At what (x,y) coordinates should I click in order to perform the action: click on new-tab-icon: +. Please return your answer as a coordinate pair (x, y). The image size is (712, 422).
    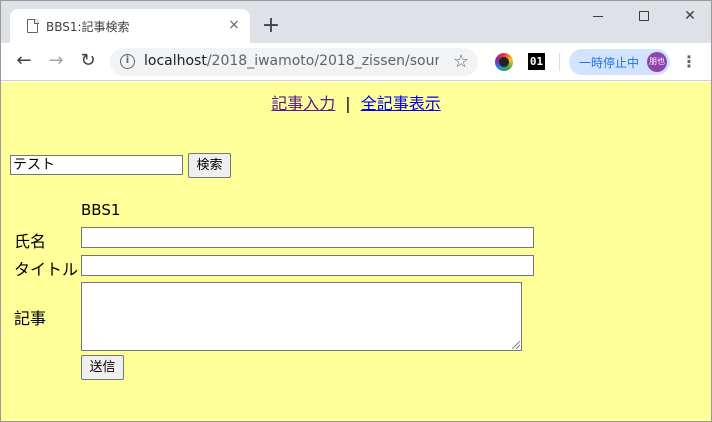
    Looking at the image, I should click on (271, 26).